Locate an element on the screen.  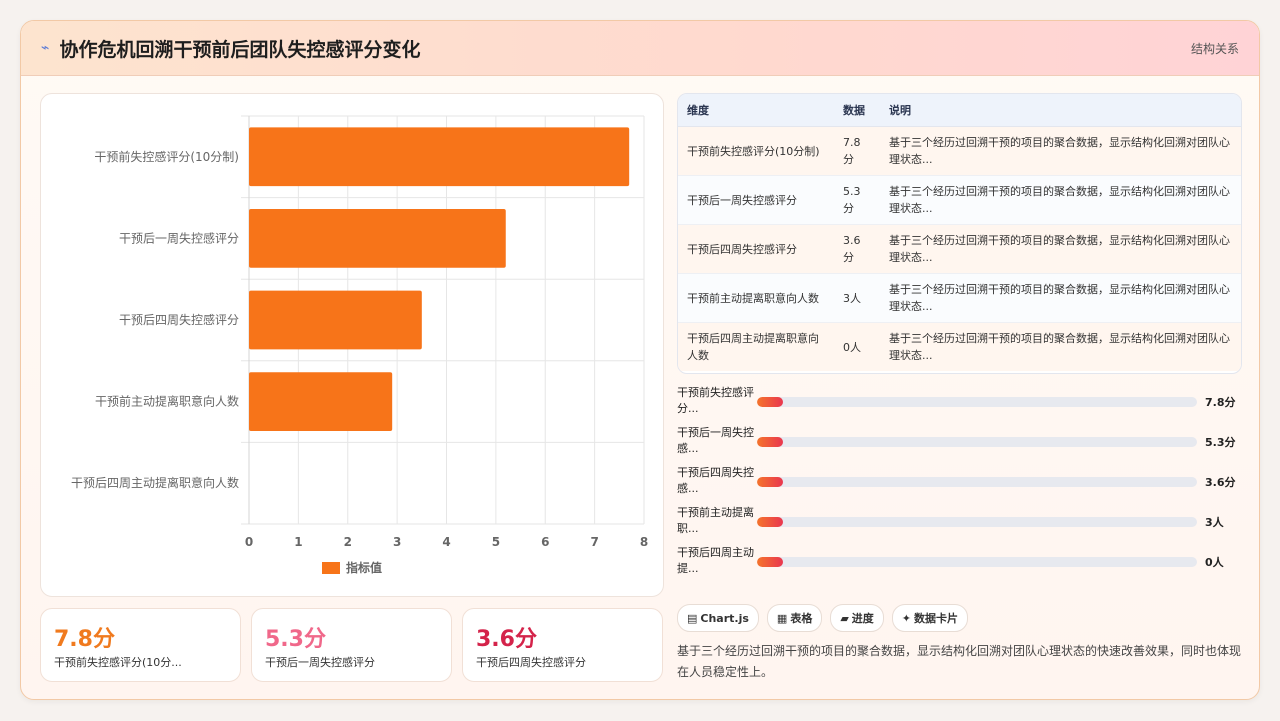
kpi-value: 3.6分 is located at coordinates (506, 639).